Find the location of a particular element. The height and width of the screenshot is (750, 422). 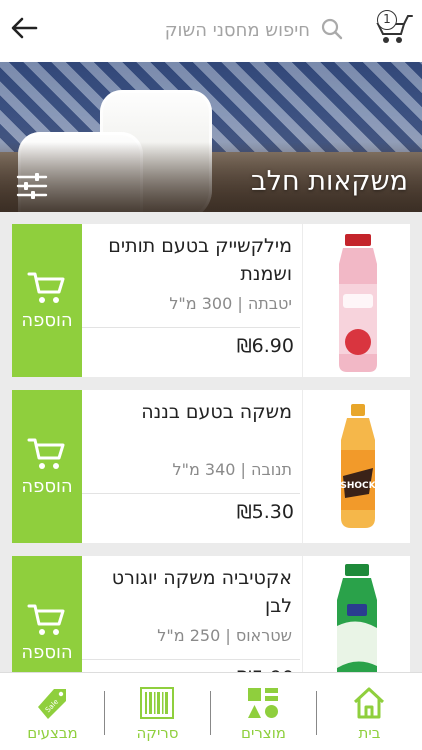

product-image is located at coordinates (356, 300).